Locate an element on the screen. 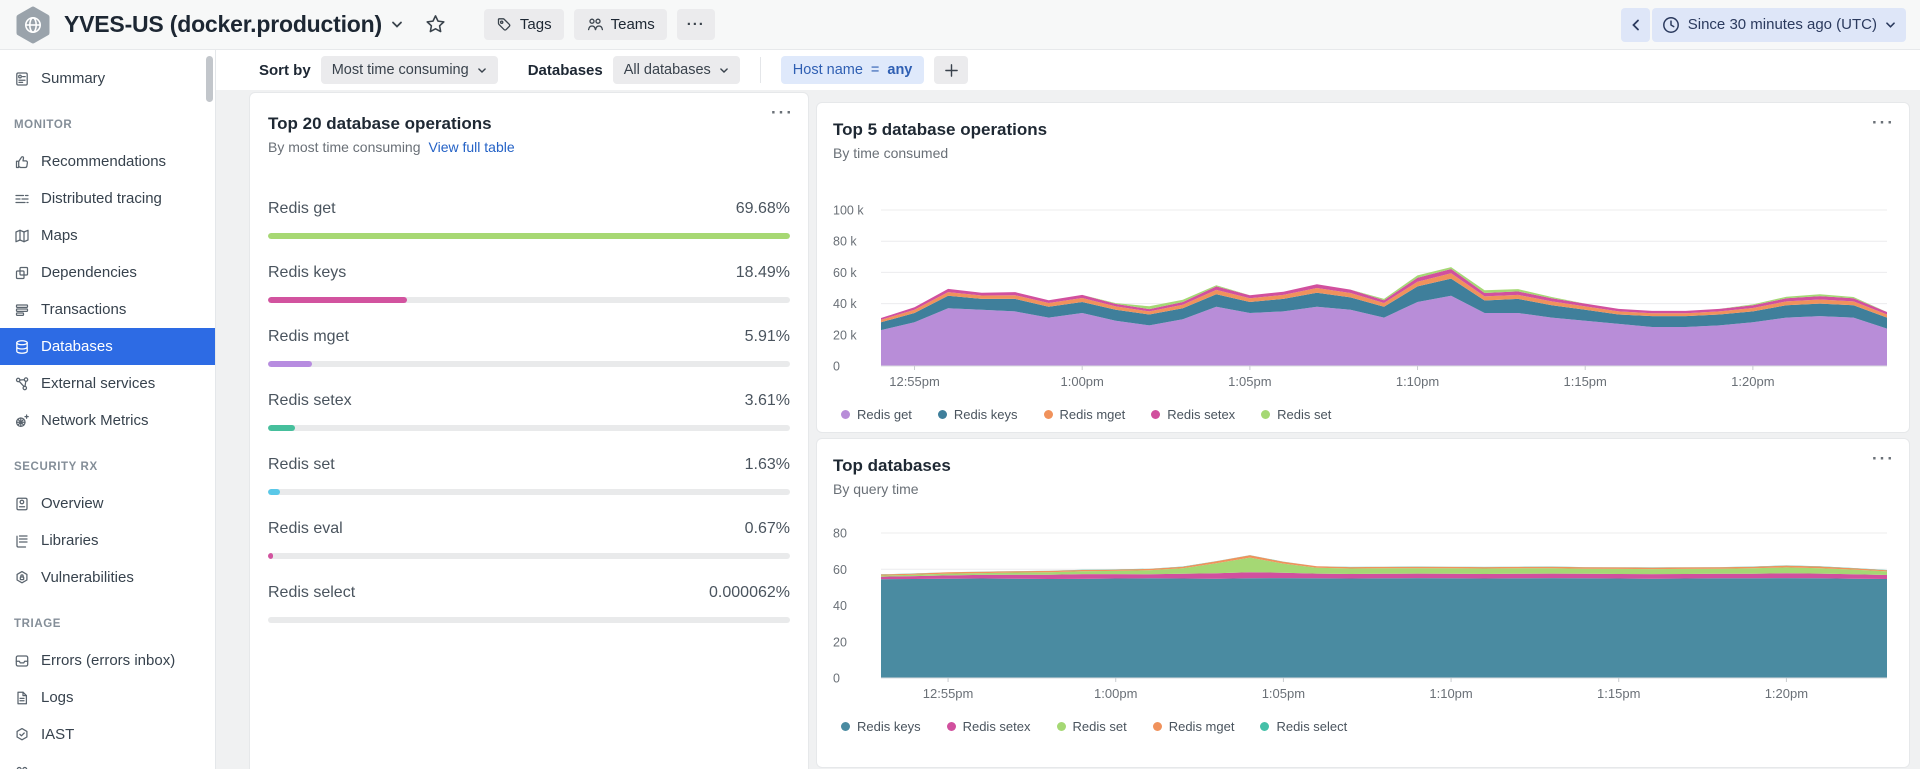 The image size is (1920, 769). vulnerabilities-icon is located at coordinates (22, 578).